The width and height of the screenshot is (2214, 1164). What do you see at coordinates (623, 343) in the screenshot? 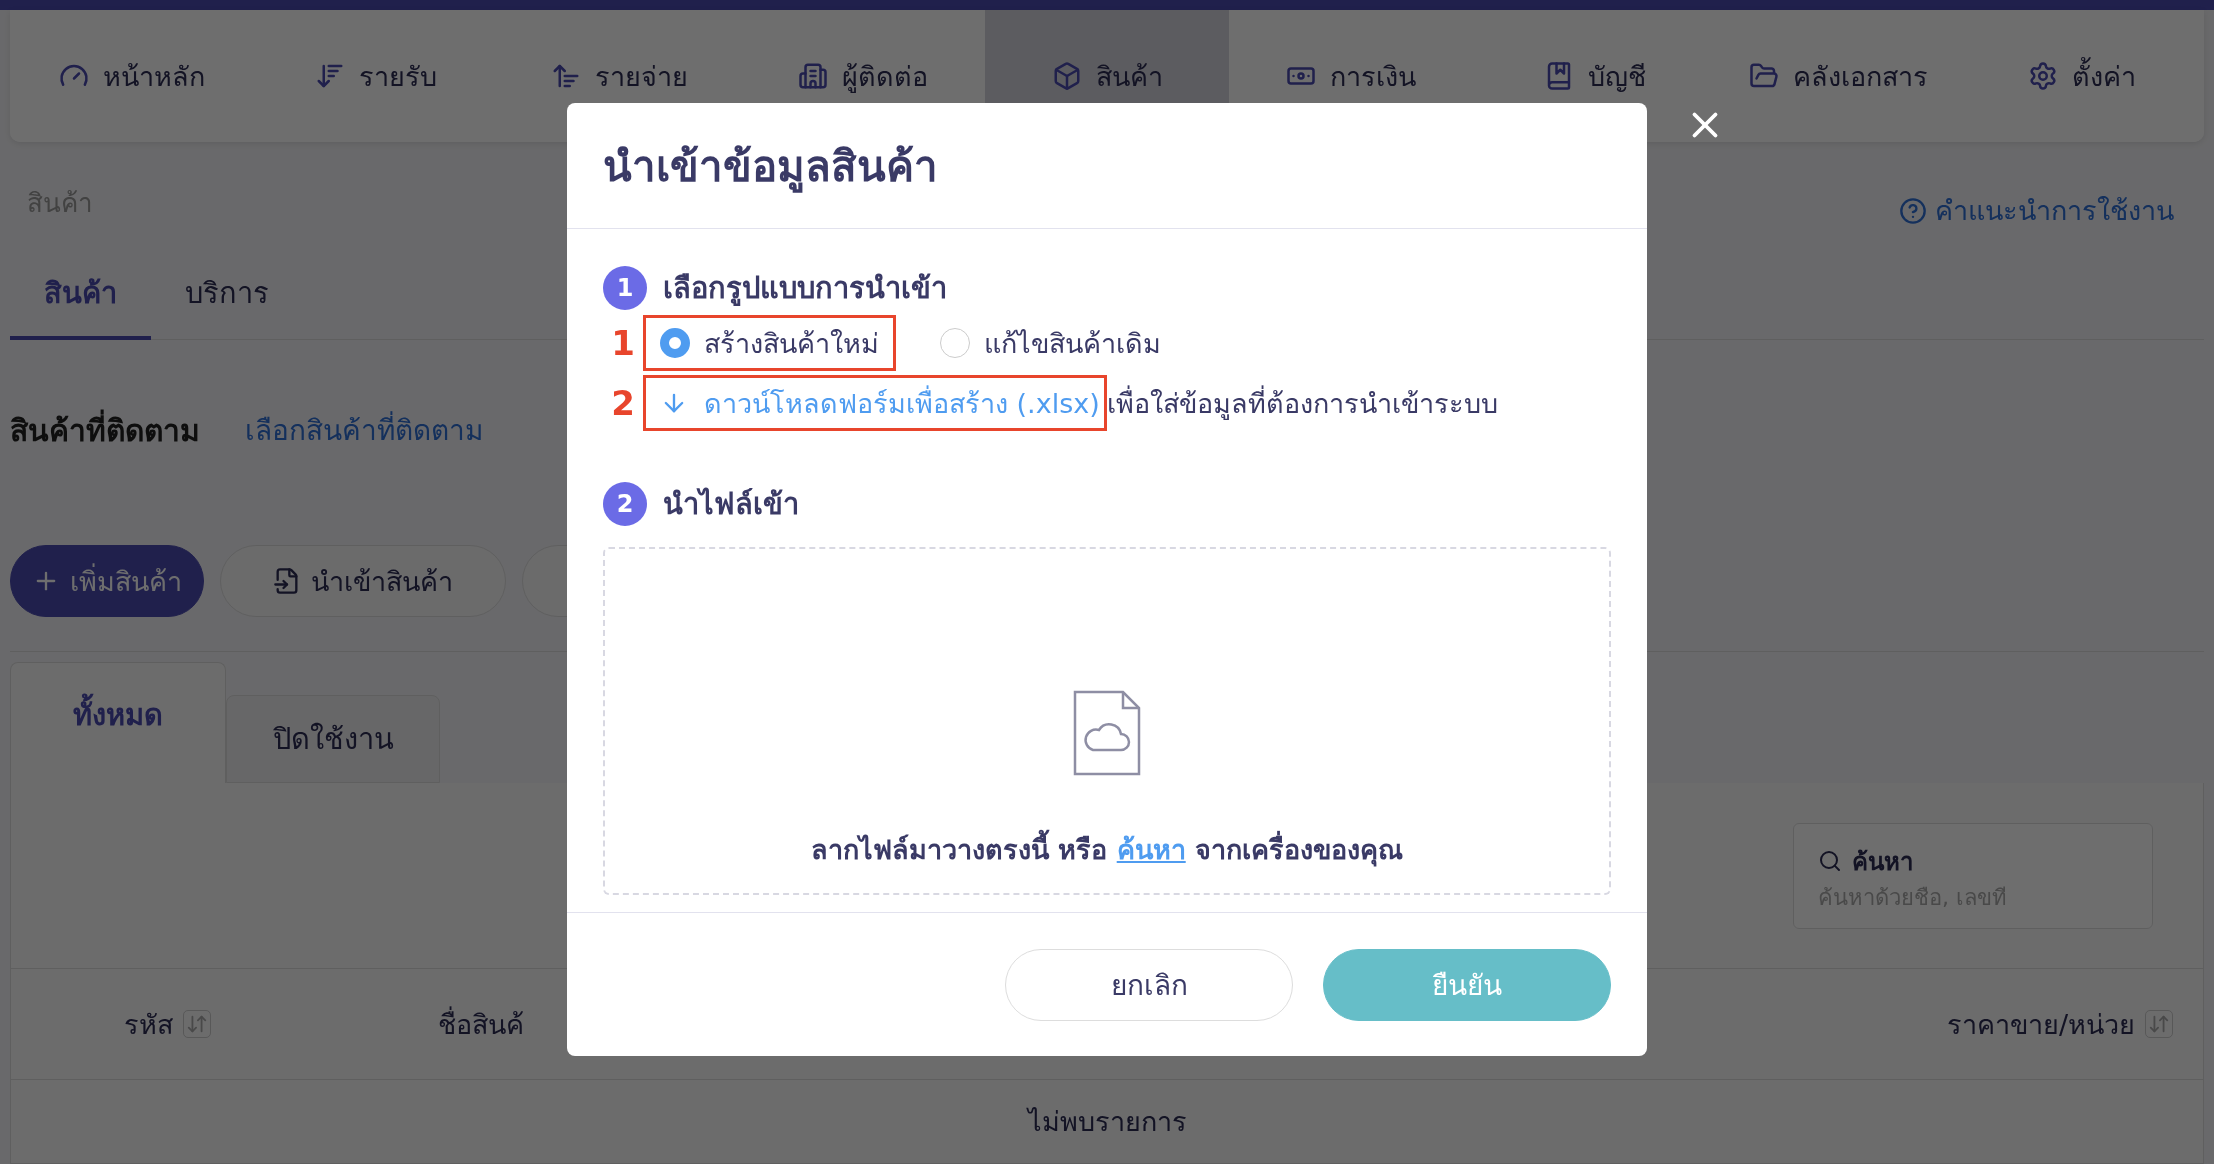
I see `annotation-number: 1` at bounding box center [623, 343].